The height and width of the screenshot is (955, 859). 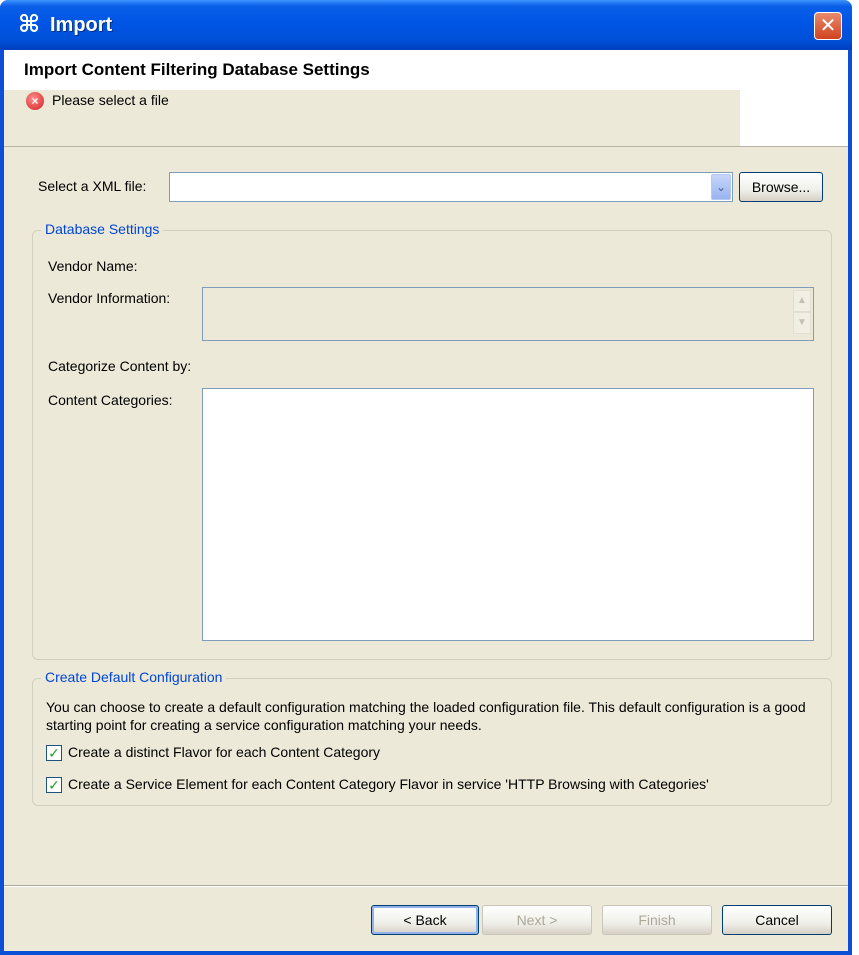 I want to click on error-message: × Please select a file, so click(x=97, y=101).